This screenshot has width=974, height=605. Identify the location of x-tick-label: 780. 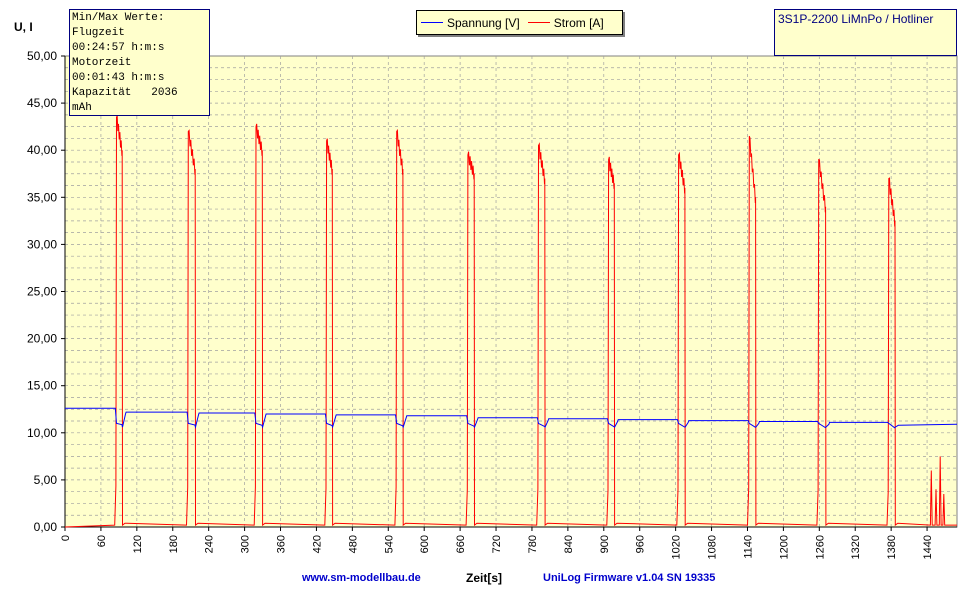
(533, 544).